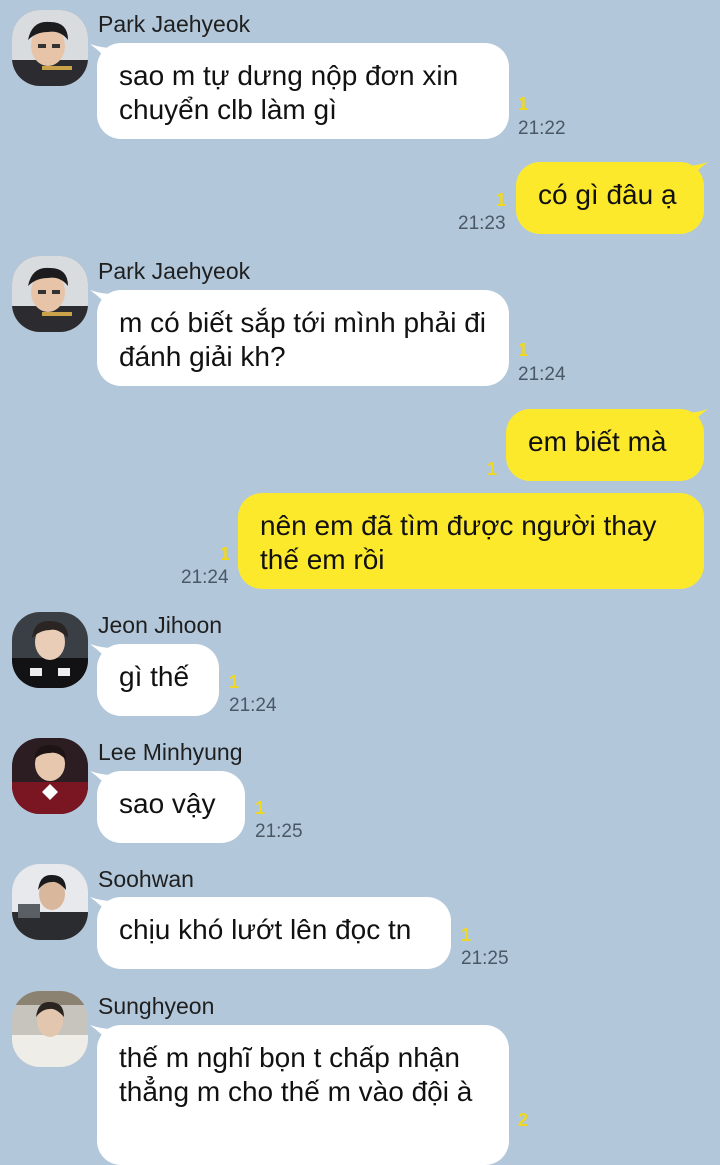 The width and height of the screenshot is (720, 1165). What do you see at coordinates (160, 625) in the screenshot?
I see `sender-name: Jeon Jihoon` at bounding box center [160, 625].